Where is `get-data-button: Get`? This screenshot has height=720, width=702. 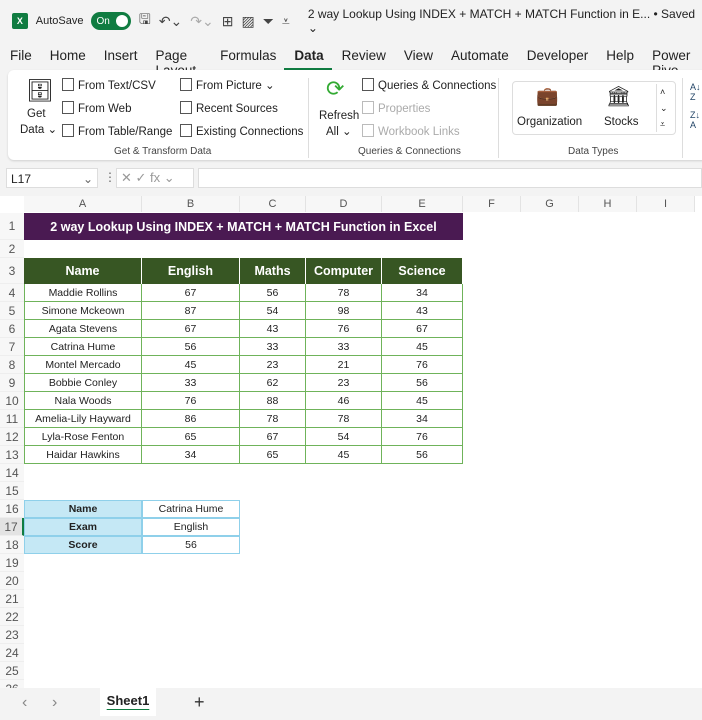
get-data-button: Get is located at coordinates (36, 114).